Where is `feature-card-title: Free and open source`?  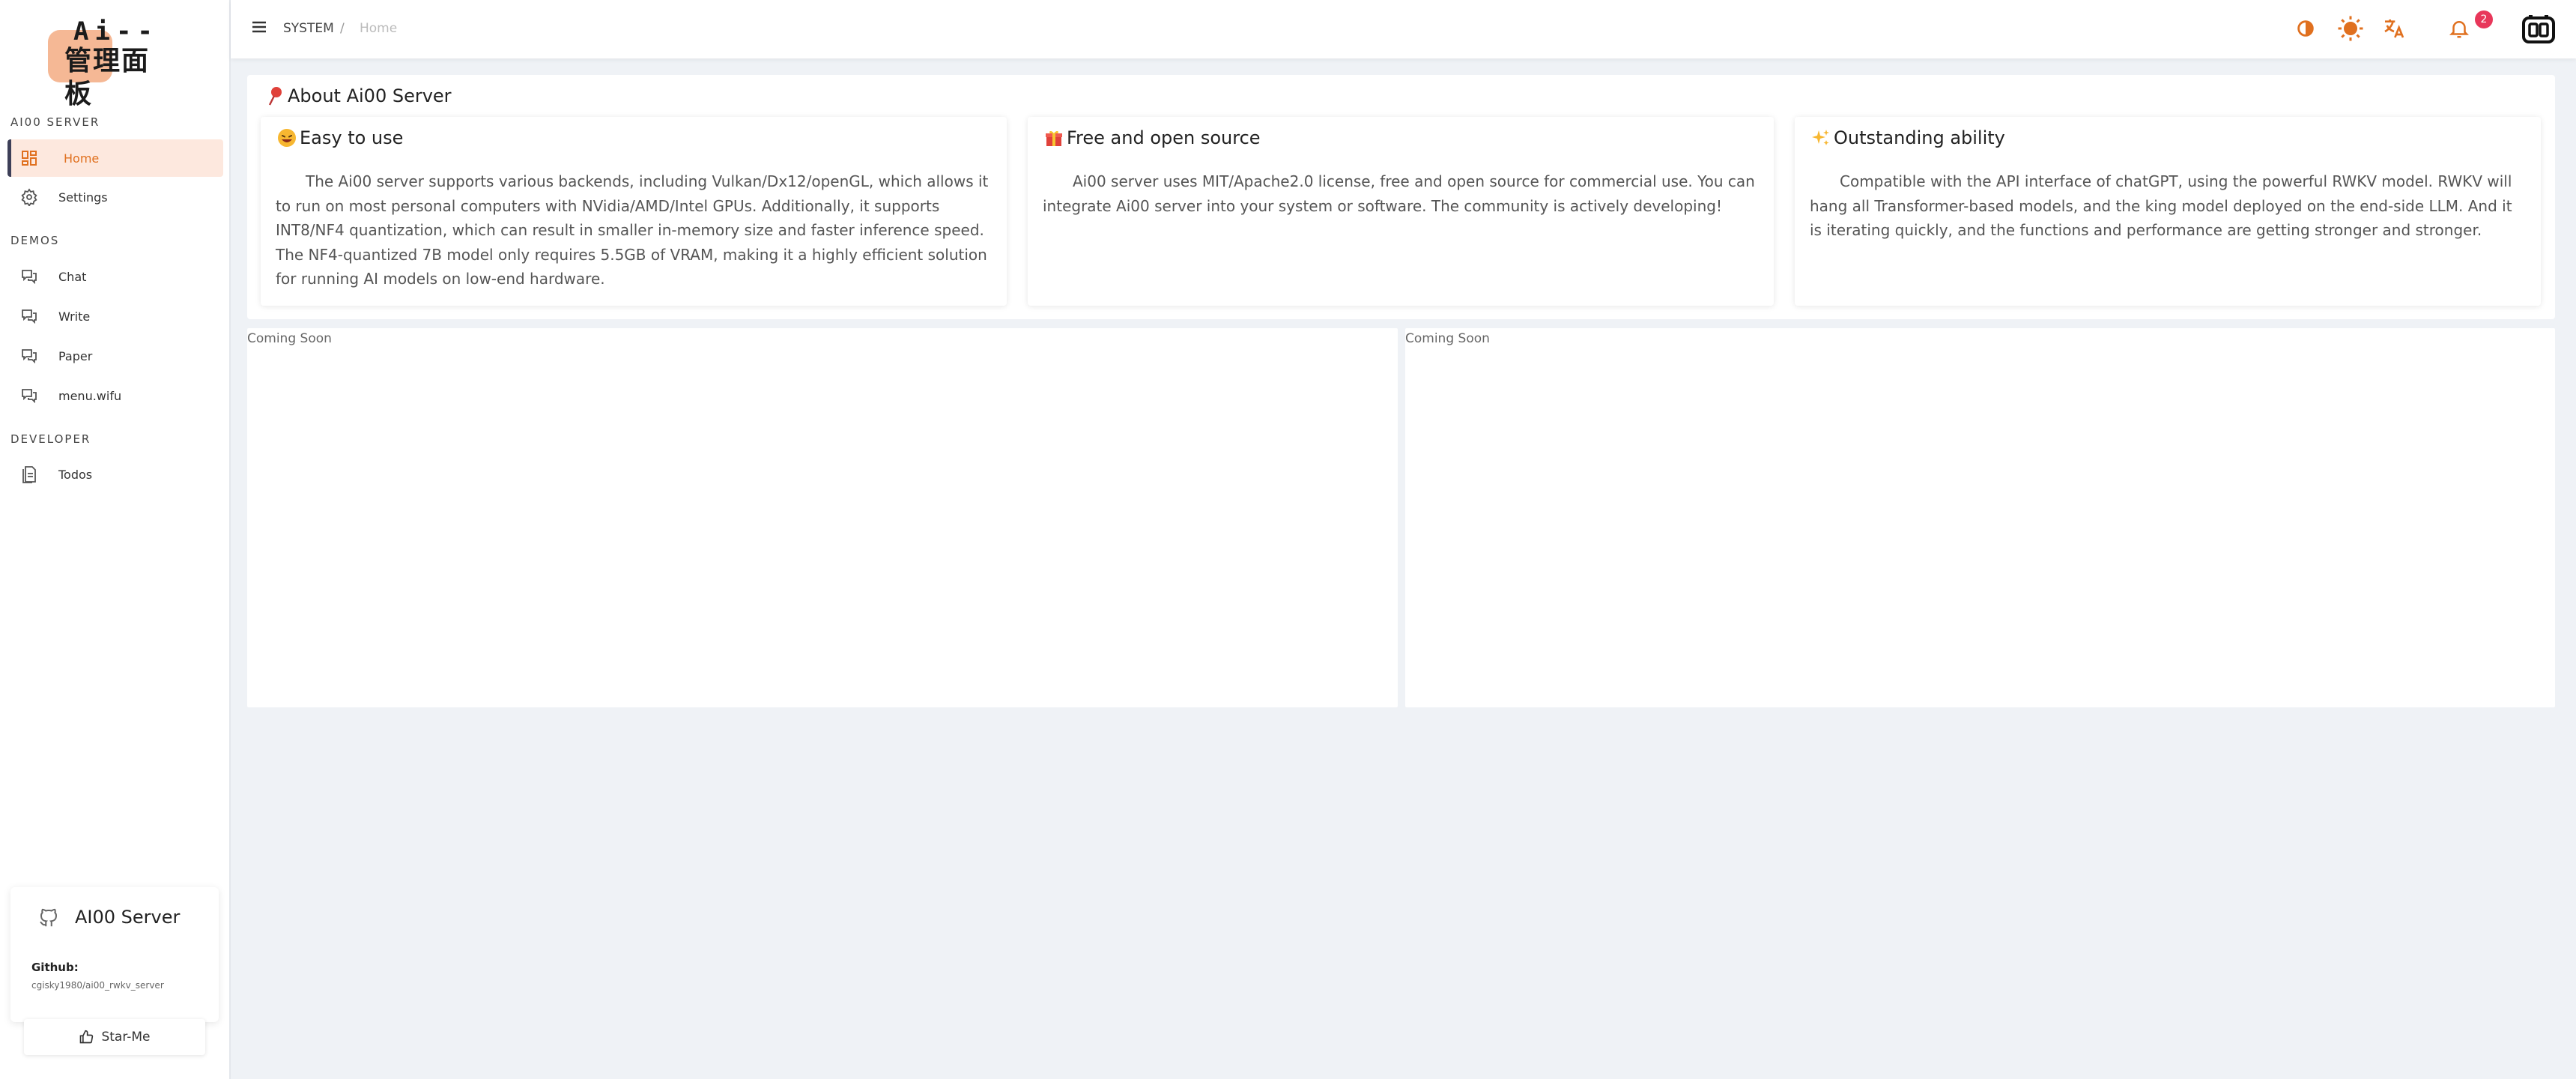 feature-card-title: Free and open source is located at coordinates (1152, 137).